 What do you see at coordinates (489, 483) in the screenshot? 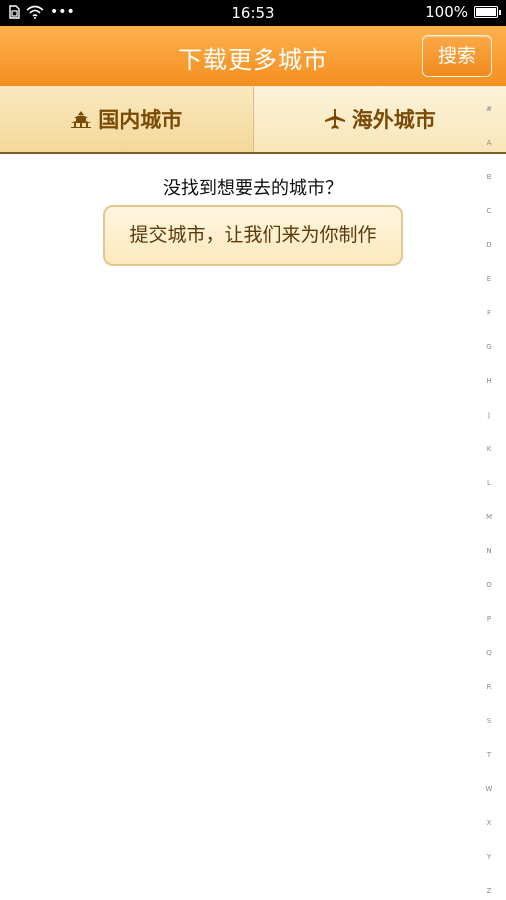
I see `index-letter: L` at bounding box center [489, 483].